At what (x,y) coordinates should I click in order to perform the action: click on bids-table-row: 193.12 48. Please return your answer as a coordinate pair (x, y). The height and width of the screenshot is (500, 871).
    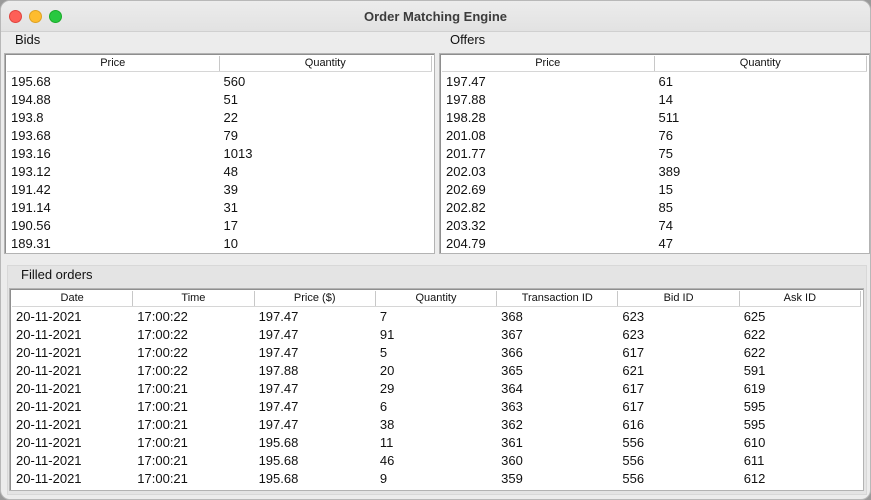
    Looking at the image, I should click on (219, 172).